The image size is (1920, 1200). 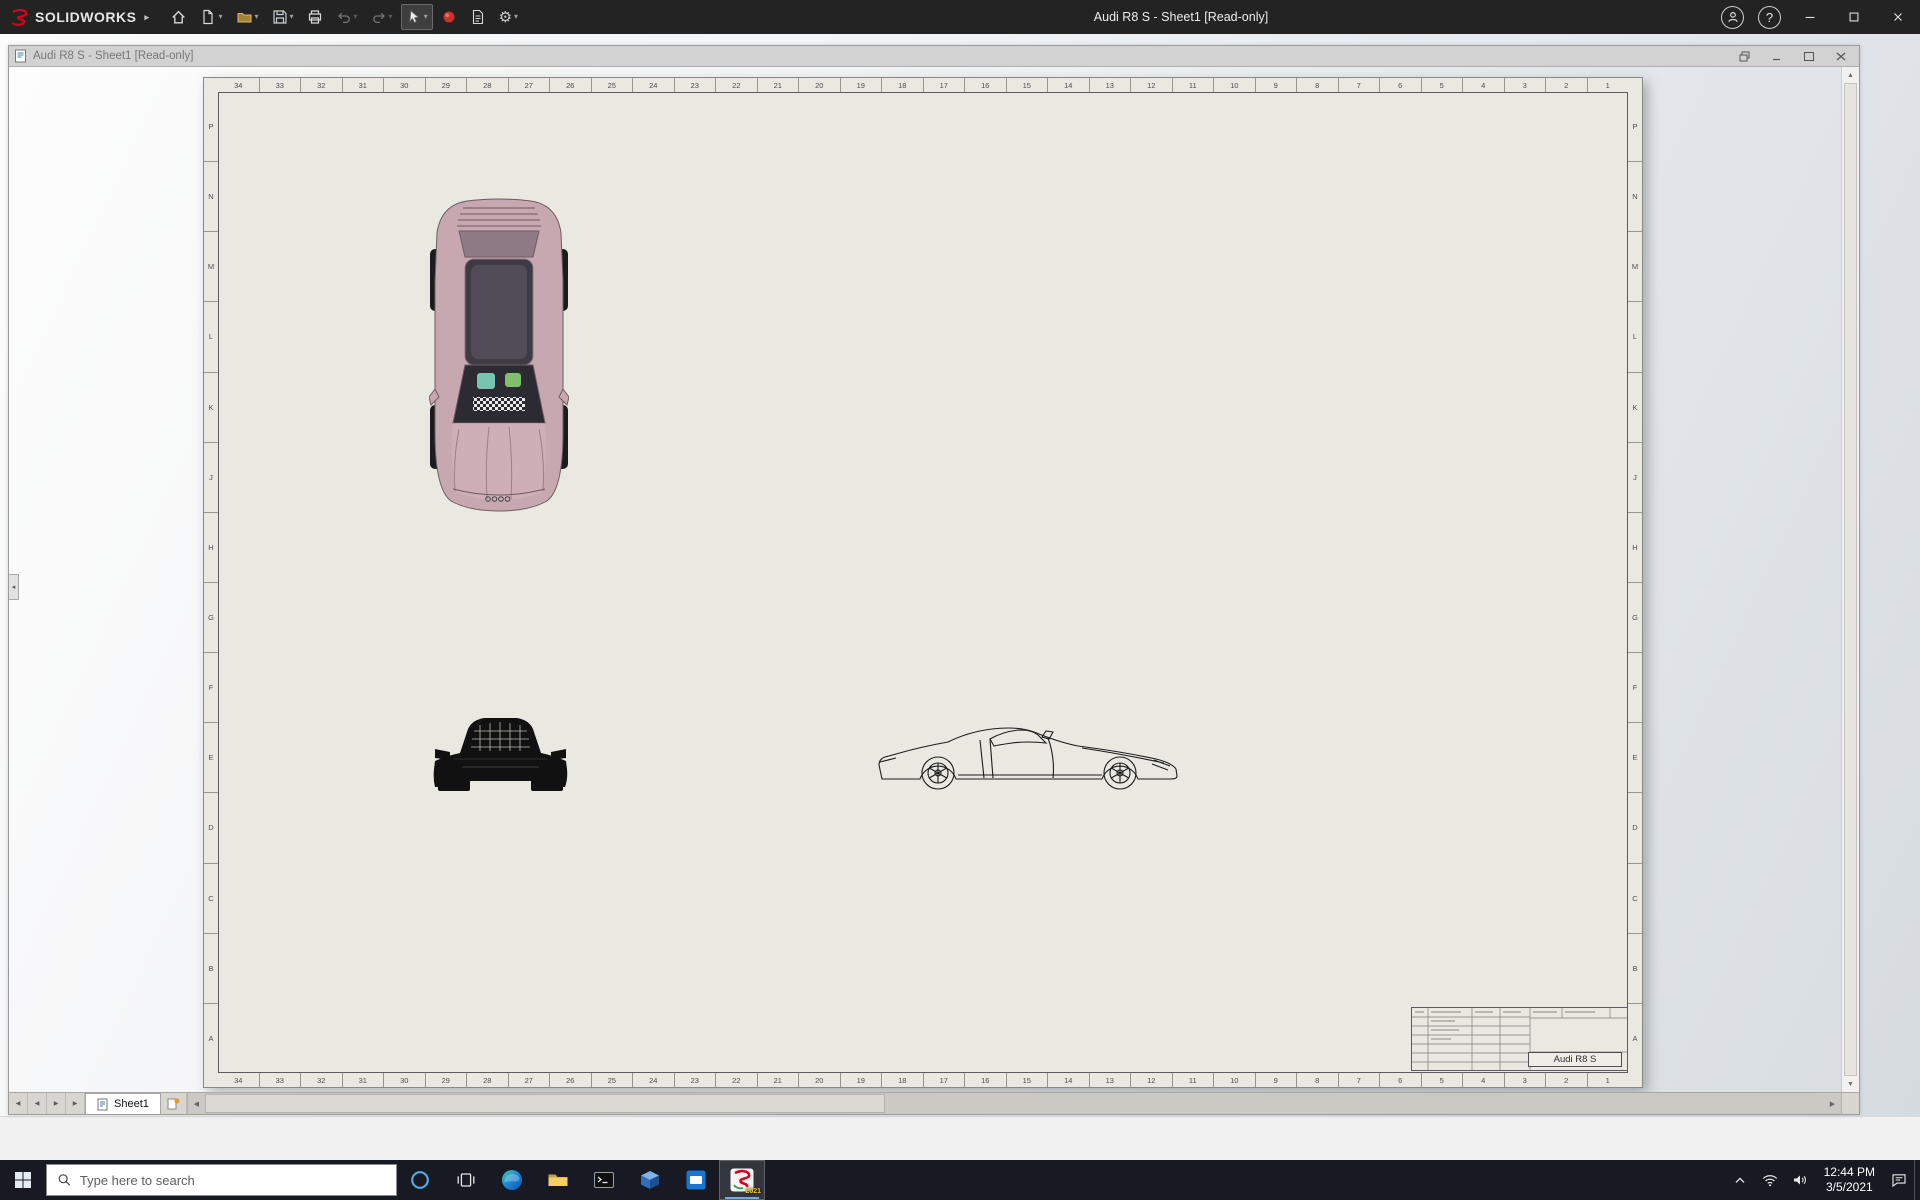 I want to click on open-button: ▾, so click(x=247, y=17).